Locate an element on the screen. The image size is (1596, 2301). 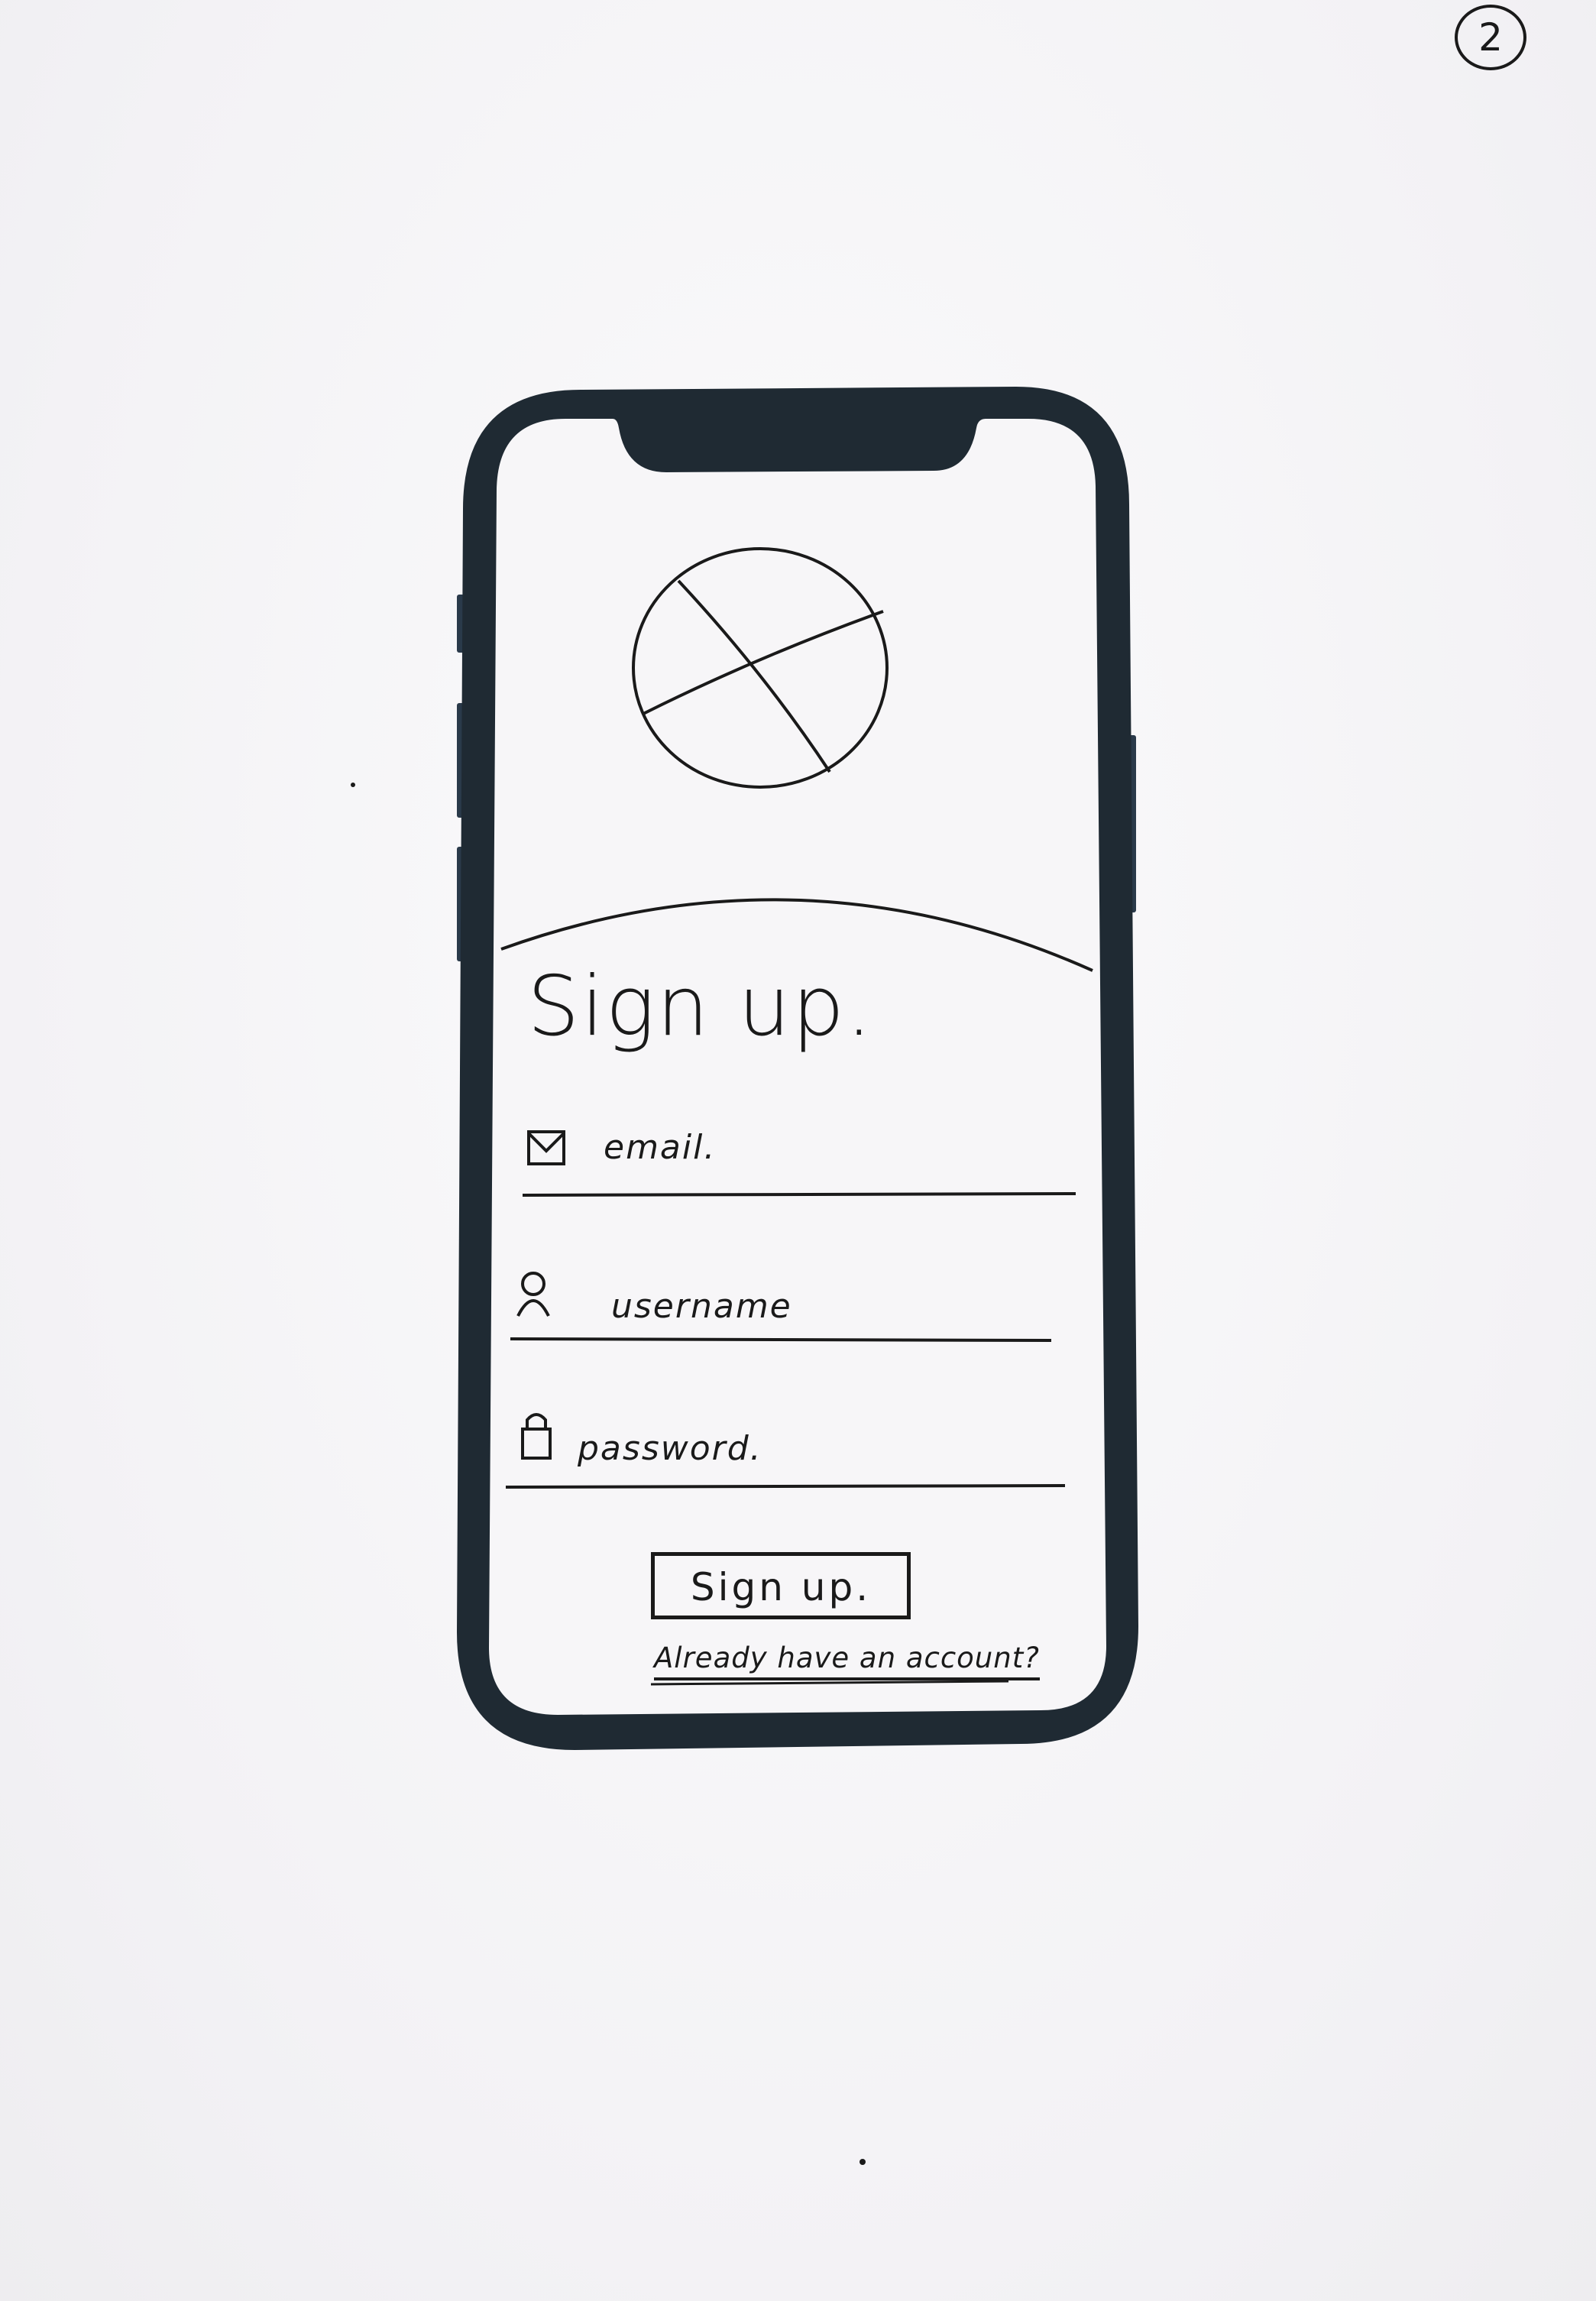
password-field: password. is located at coordinates (670, 1448).